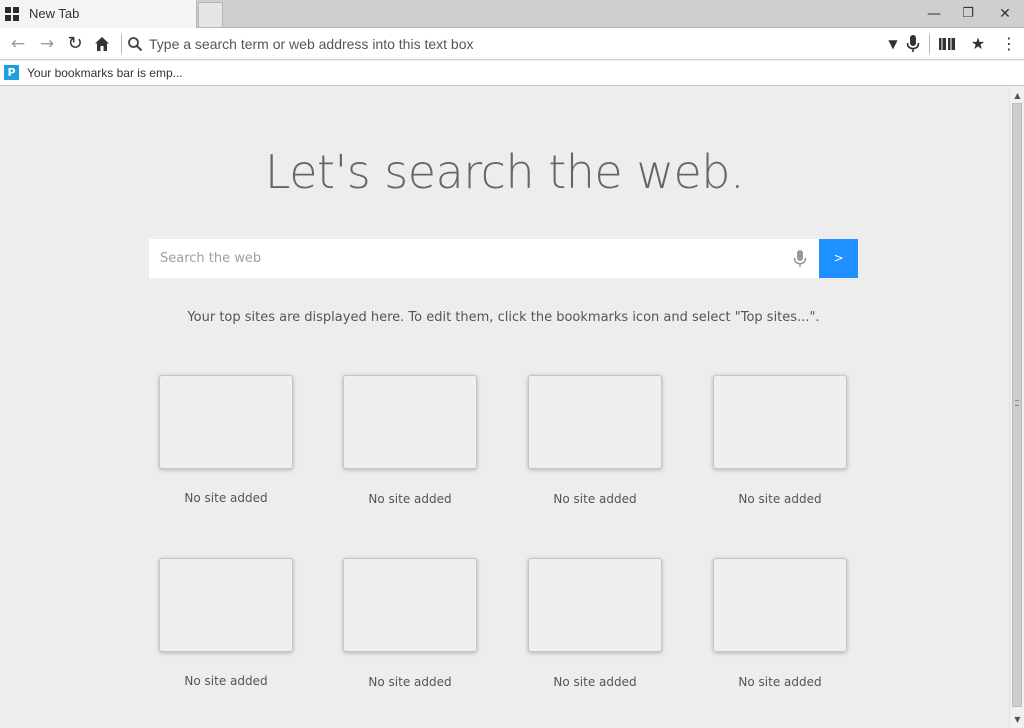  Describe the element at coordinates (504, 172) in the screenshot. I see `page-headline: Let's search the web.` at that location.